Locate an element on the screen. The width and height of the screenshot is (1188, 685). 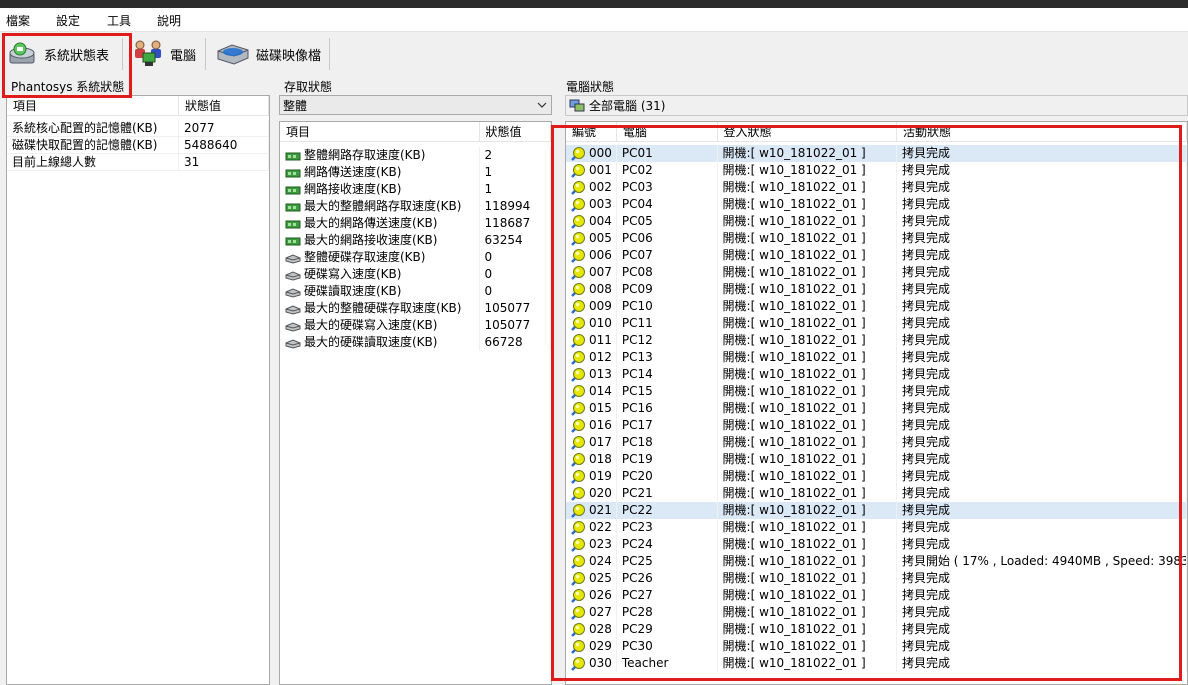
computer-group-bar: 全部電腦 (31) is located at coordinates (876, 105).